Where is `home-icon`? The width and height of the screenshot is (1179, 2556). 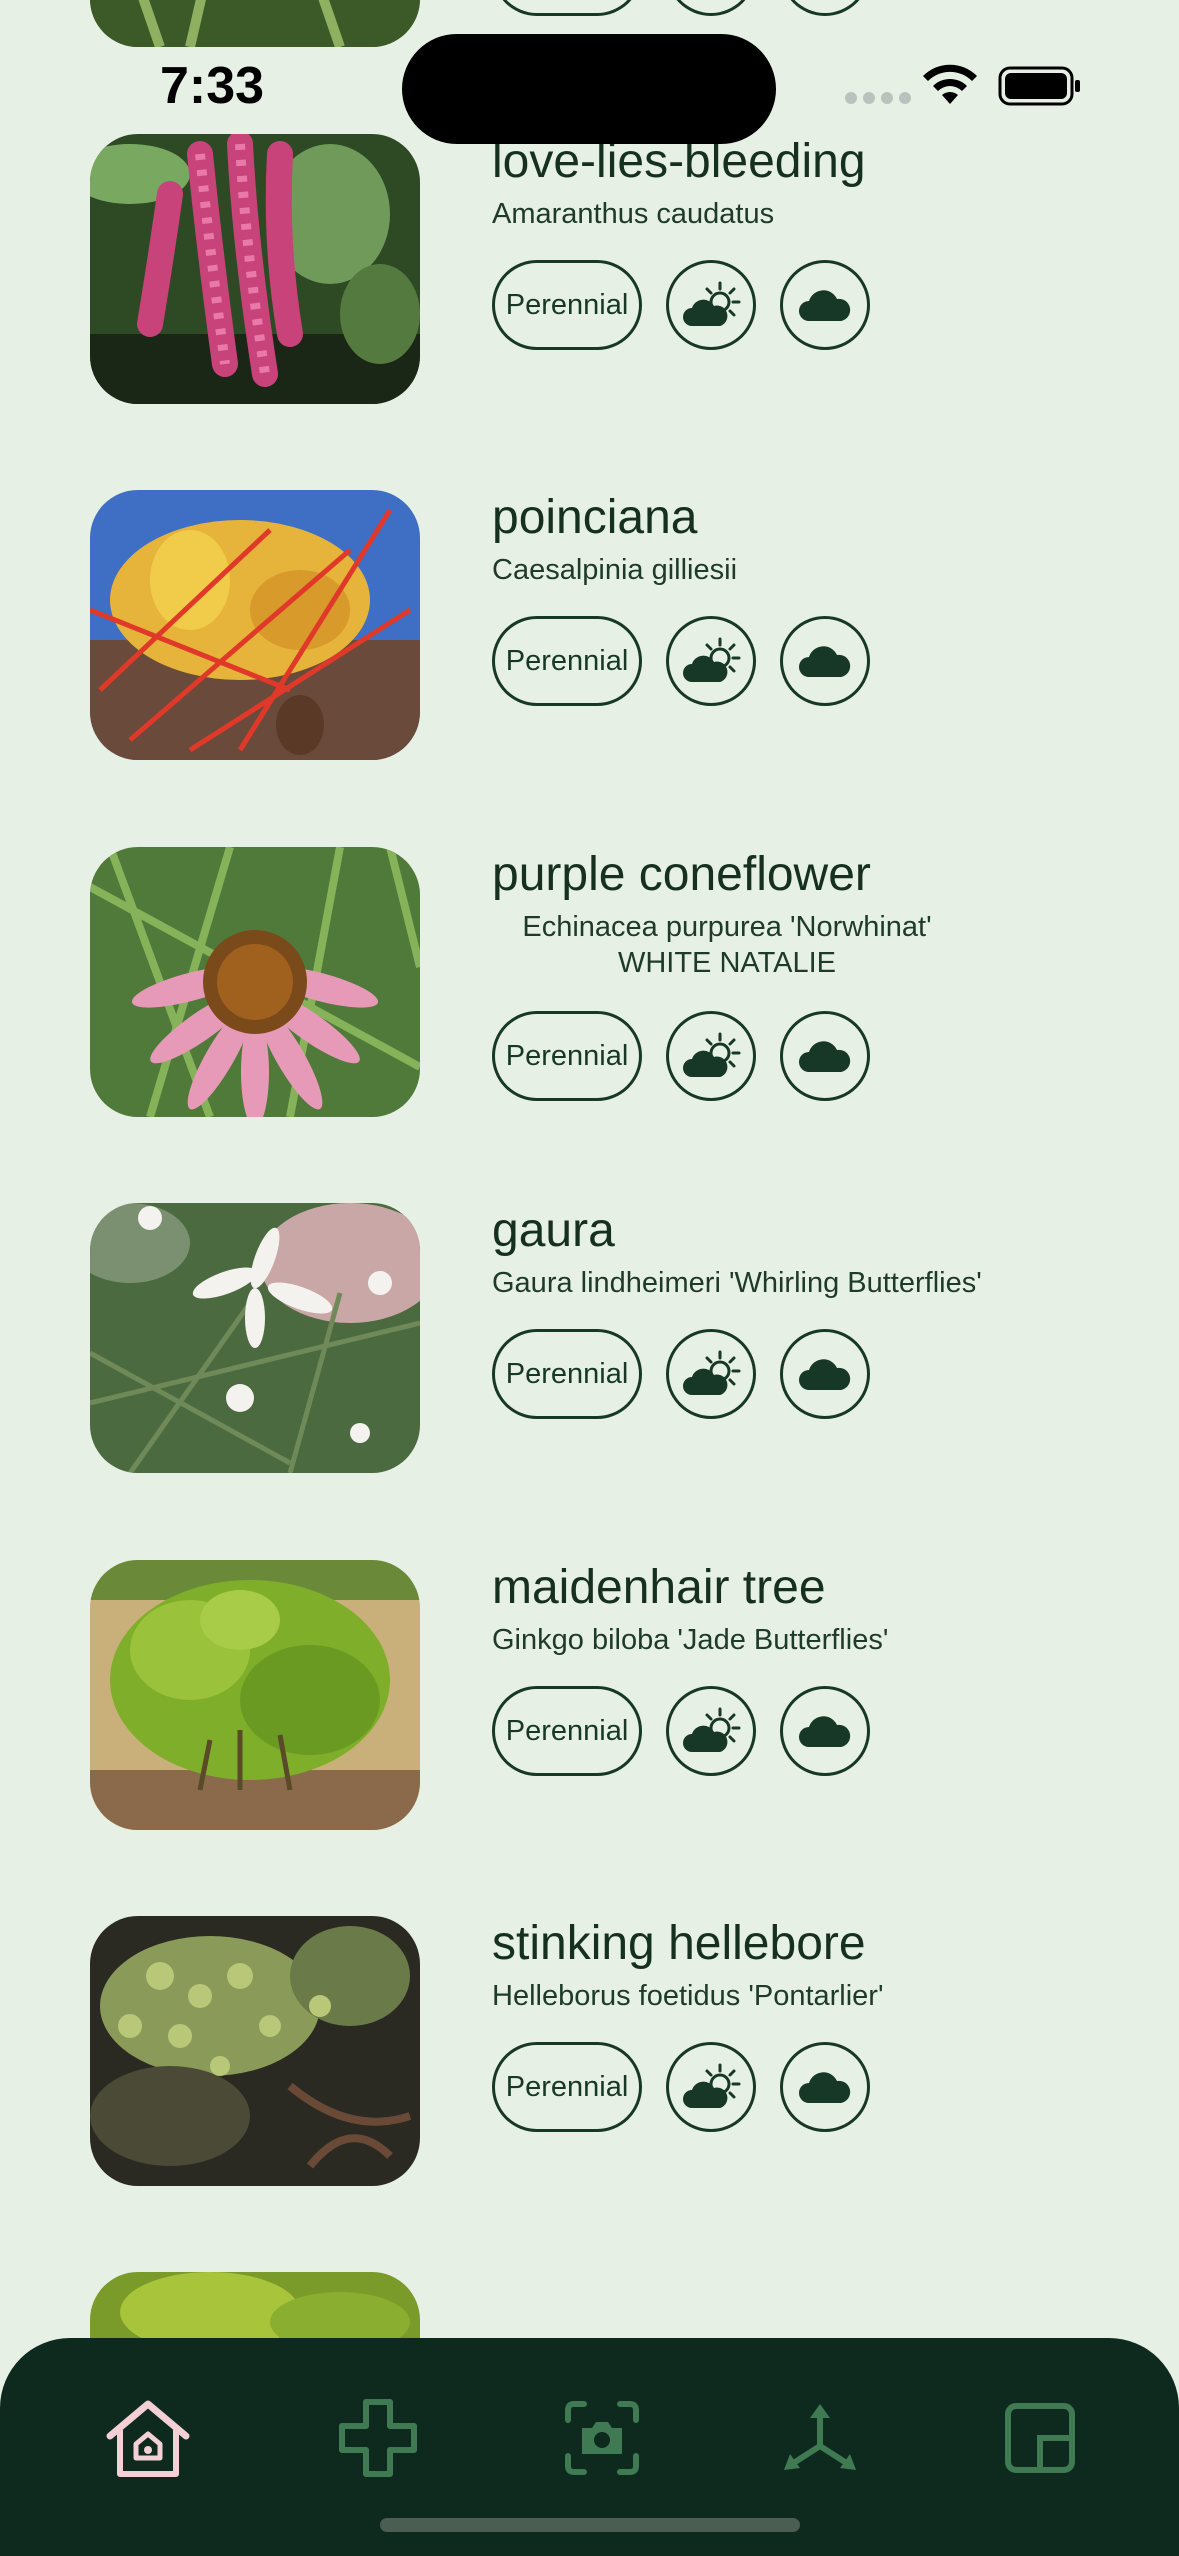 home-icon is located at coordinates (148, 2438).